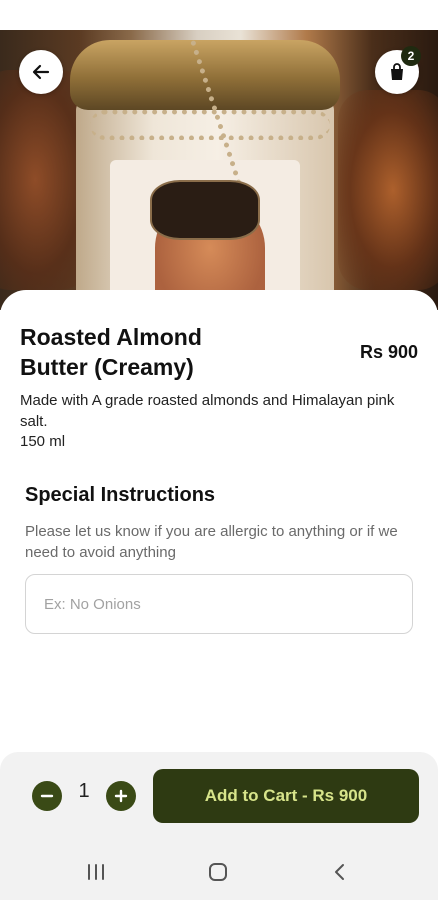  I want to click on plus-icon, so click(121, 796).